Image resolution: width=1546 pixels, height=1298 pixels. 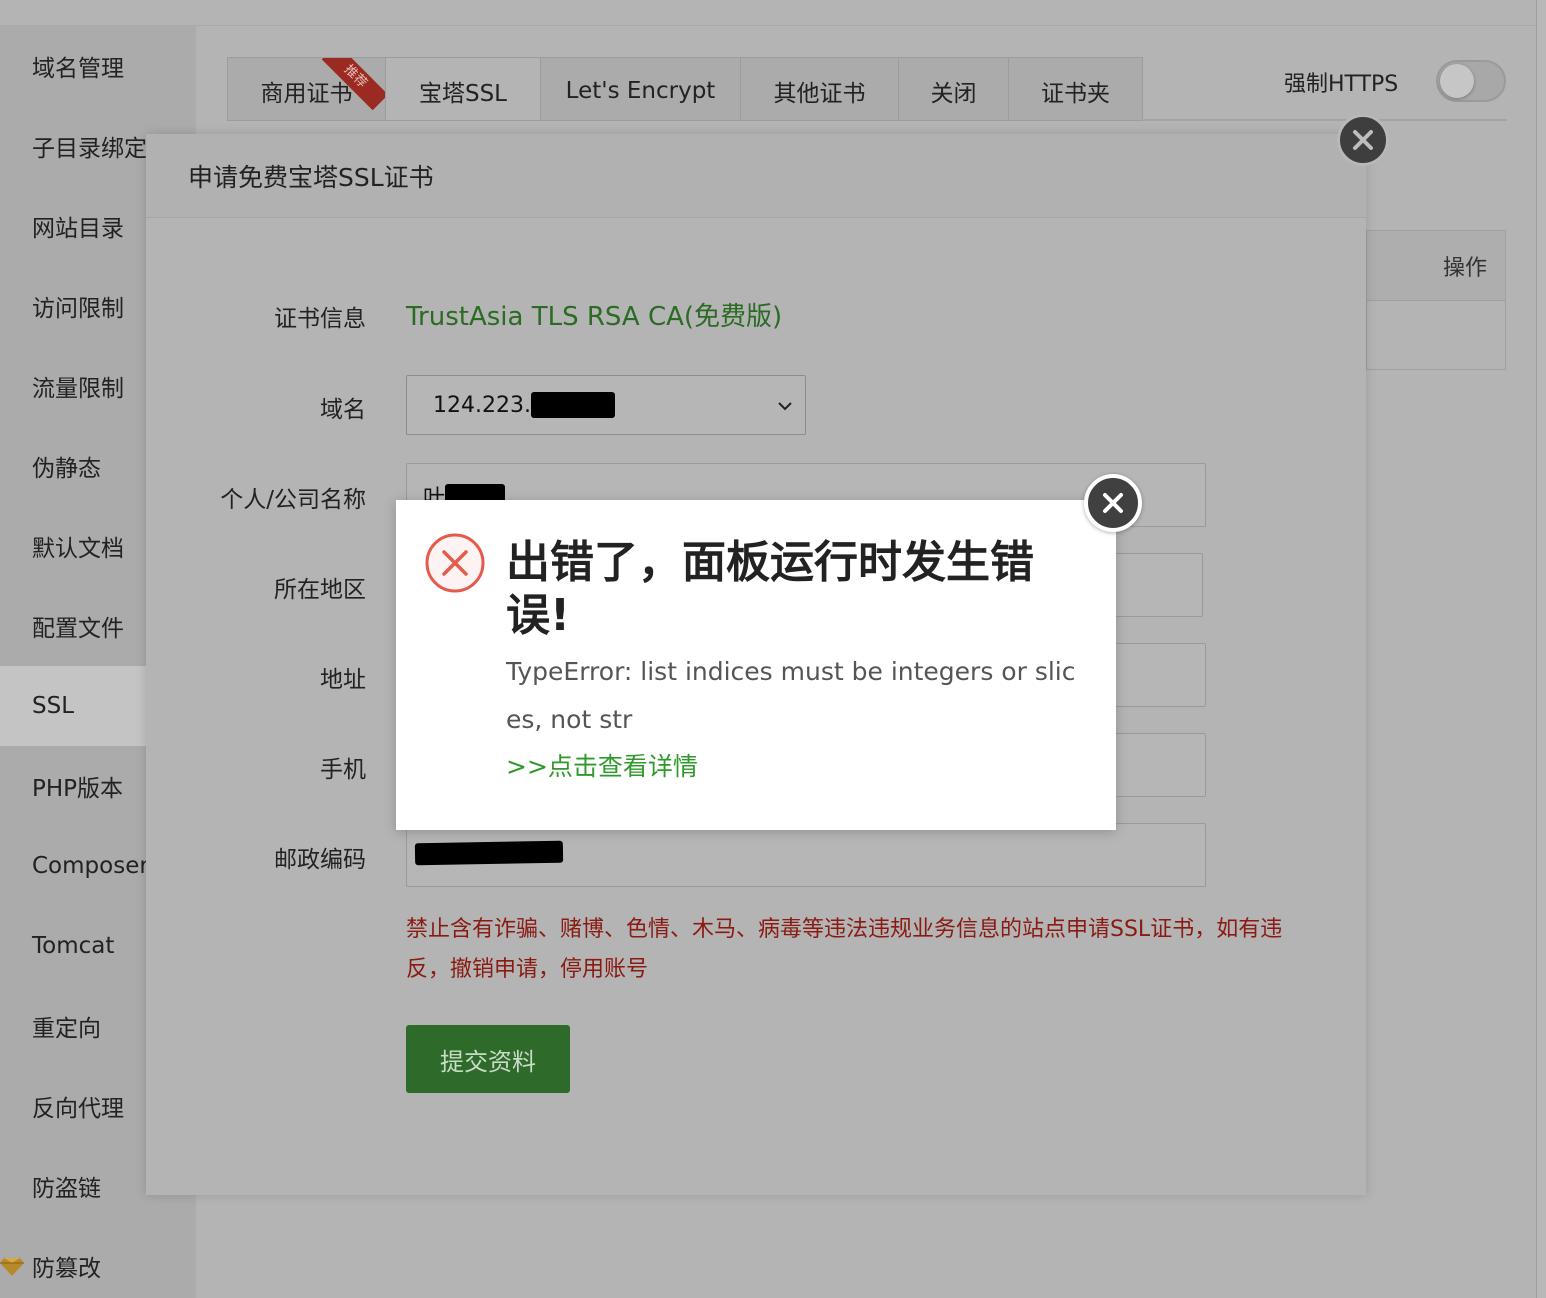 I want to click on toggle-knob, so click(x=1457, y=81).